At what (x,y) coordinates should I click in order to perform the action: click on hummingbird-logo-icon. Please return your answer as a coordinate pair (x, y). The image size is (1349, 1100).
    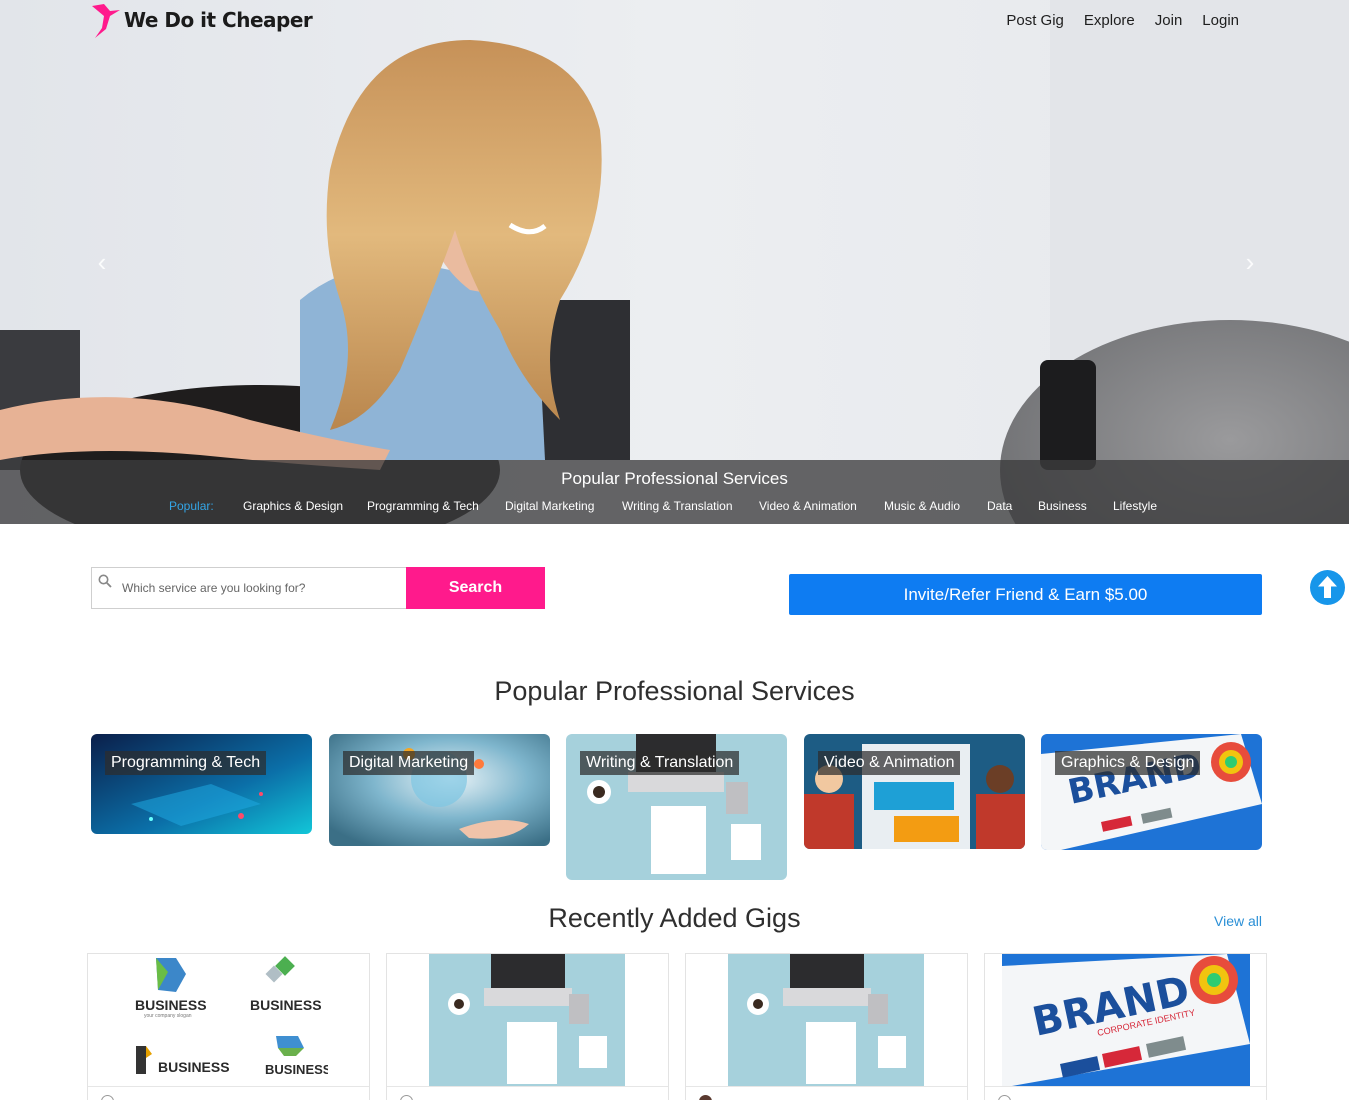
    Looking at the image, I should click on (106, 21).